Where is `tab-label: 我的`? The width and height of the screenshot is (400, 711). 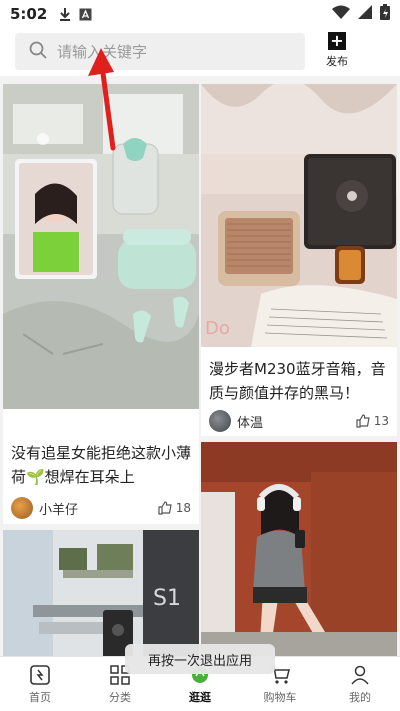
tab-label: 我的 is located at coordinates (360, 697).